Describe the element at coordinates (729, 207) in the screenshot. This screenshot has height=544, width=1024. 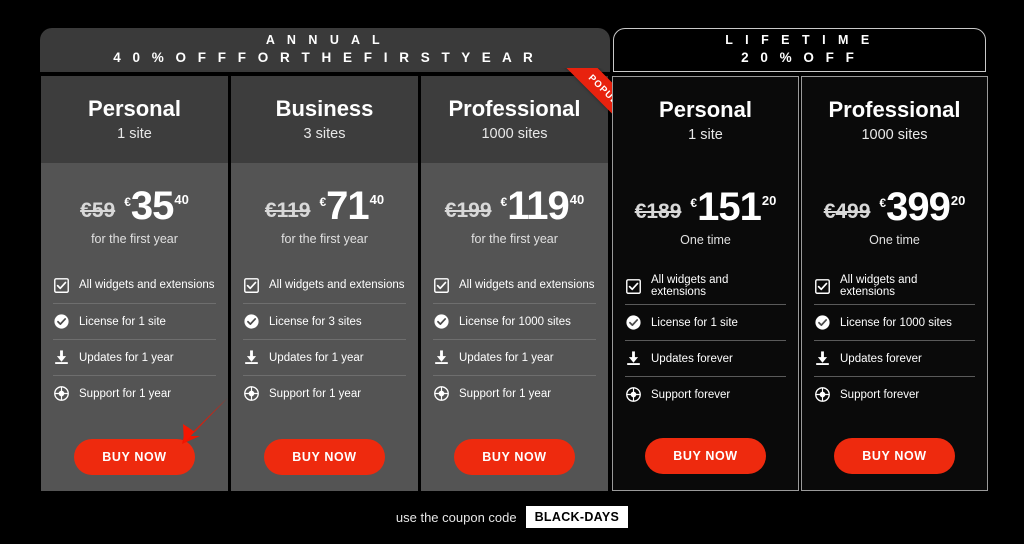
I see `price-amount: 151` at that location.